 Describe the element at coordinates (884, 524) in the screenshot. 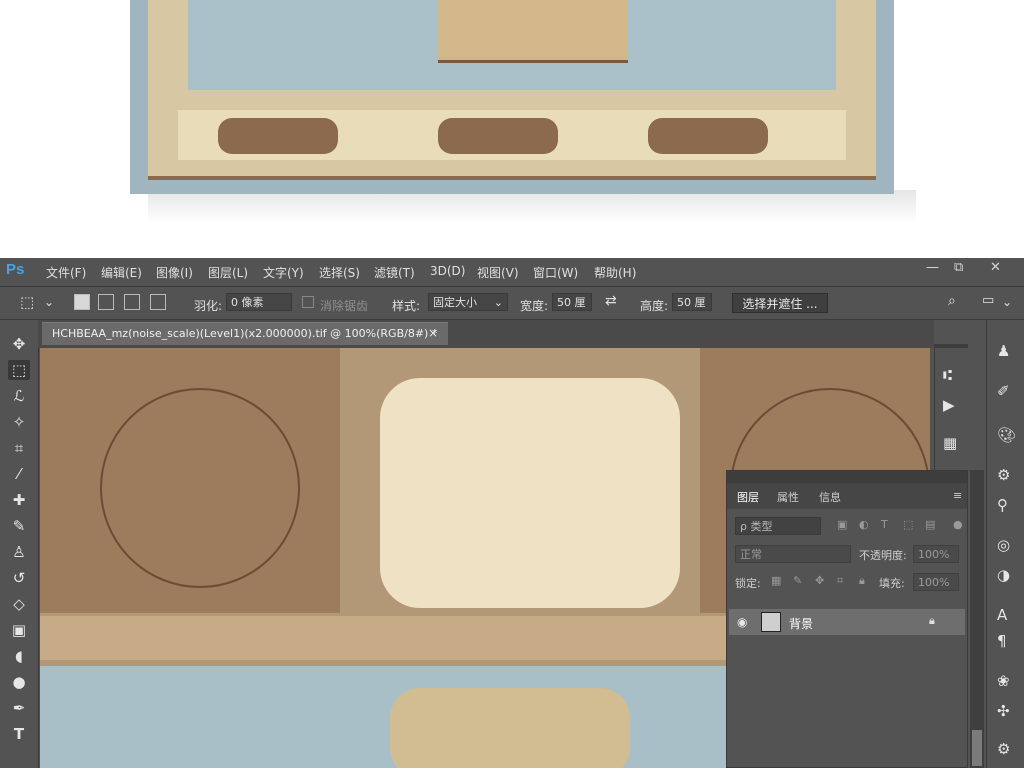

I see `filter-type-icon: T` at that location.